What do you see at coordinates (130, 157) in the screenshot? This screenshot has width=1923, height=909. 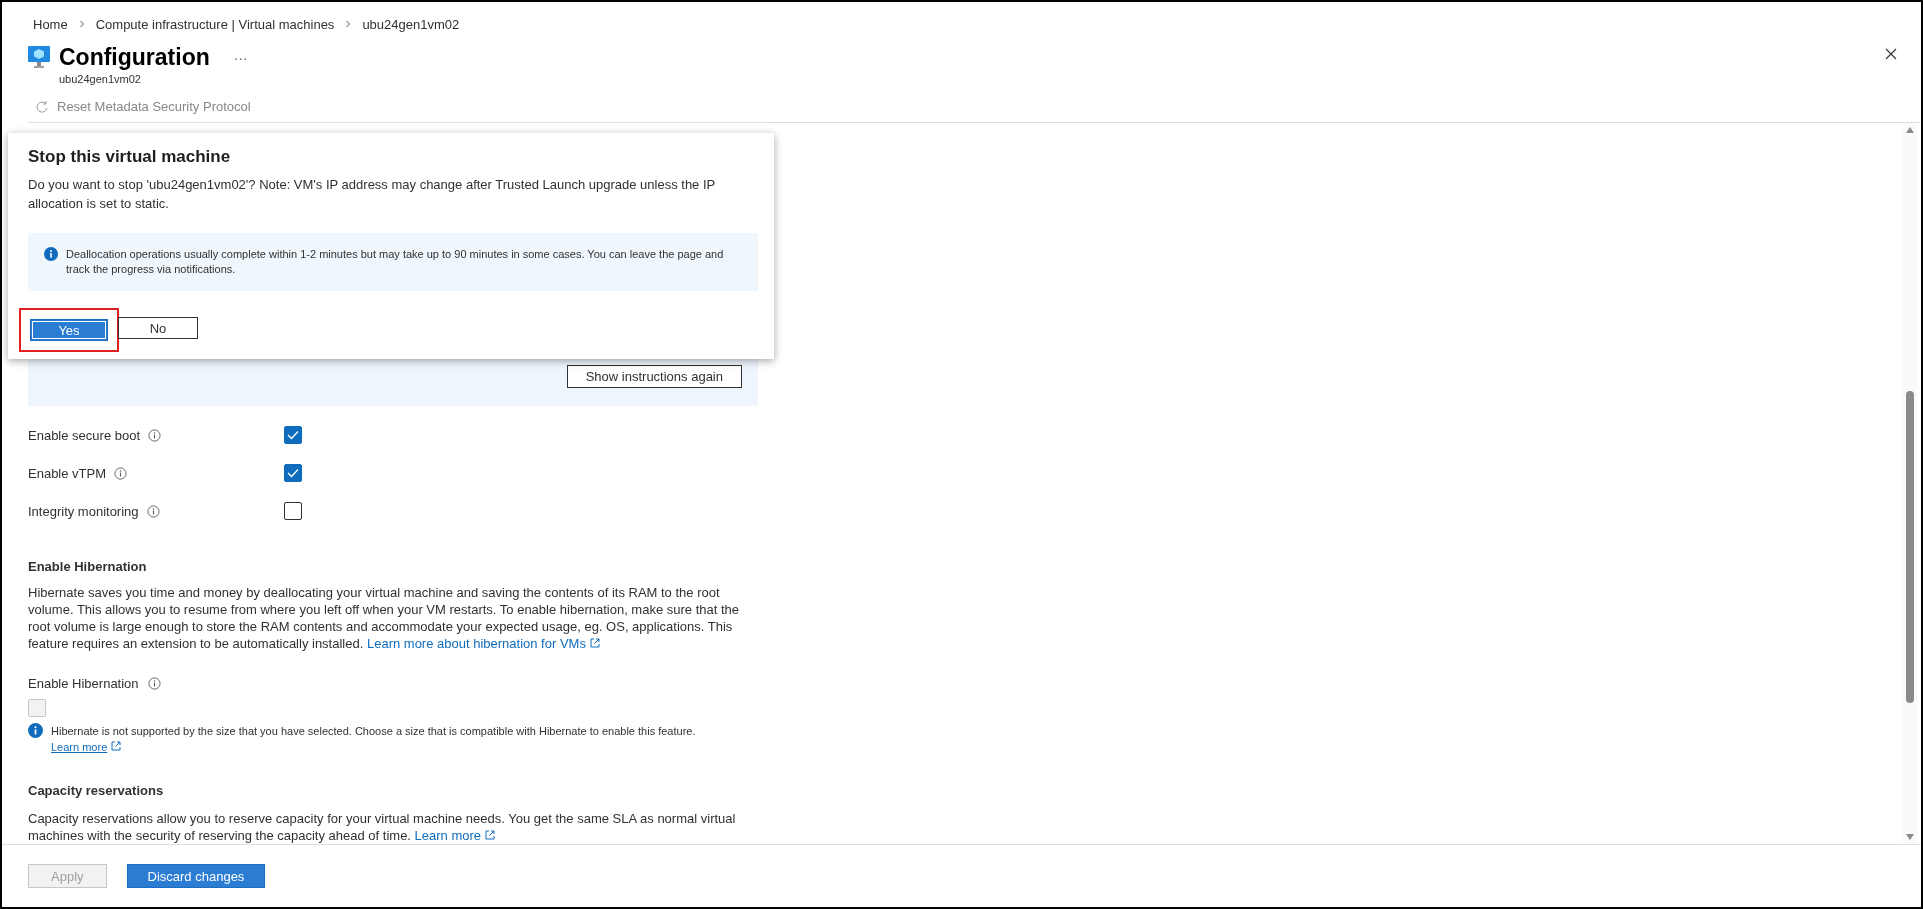 I see `dialog-title: Stop this virtual machine` at bounding box center [130, 157].